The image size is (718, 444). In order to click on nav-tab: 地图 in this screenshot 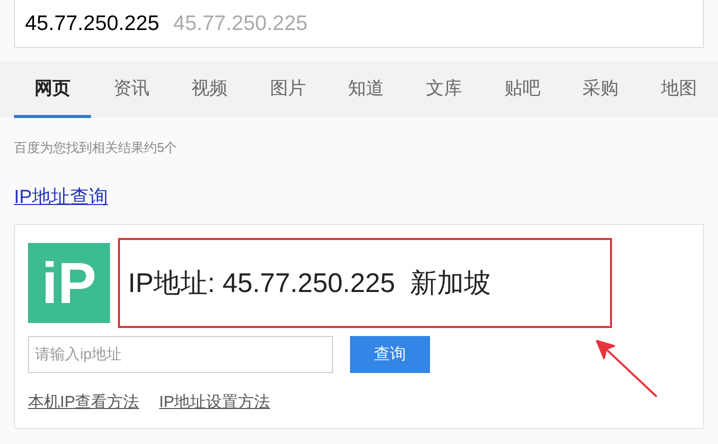, I will do `click(679, 90)`.